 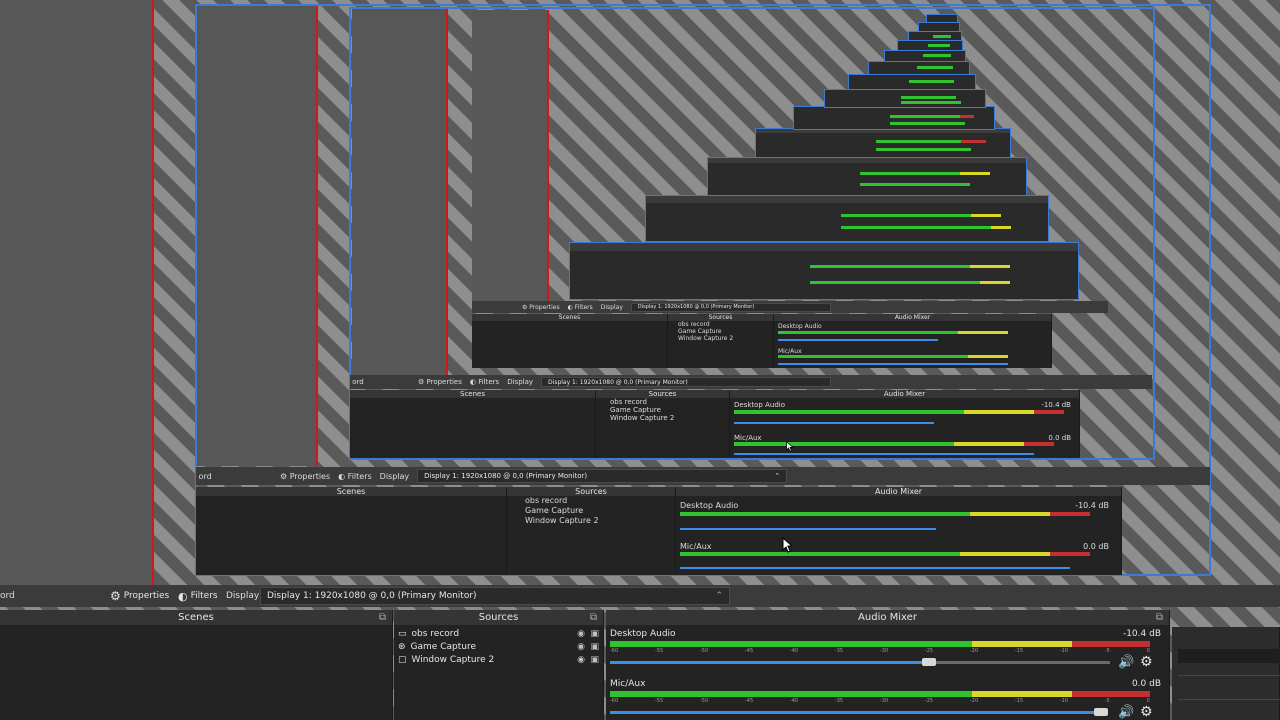 I want to click on mouse-cursor-reflection, so click(x=790, y=446).